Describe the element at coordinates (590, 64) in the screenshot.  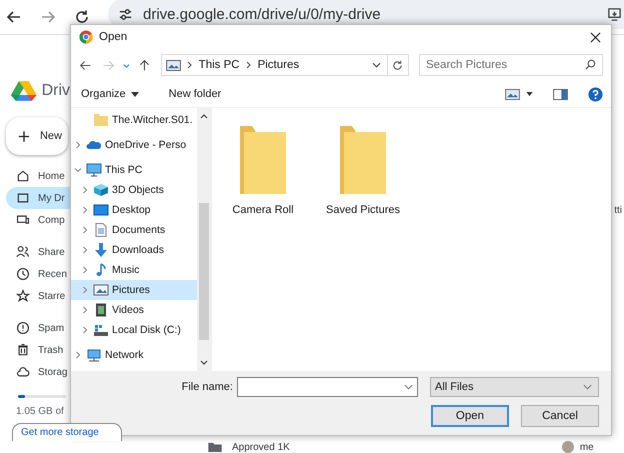
I see `search-icon` at that location.